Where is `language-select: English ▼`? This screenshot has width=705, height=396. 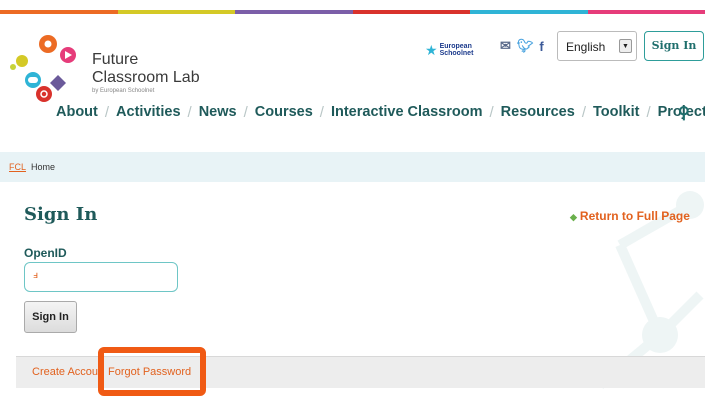 language-select: English ▼ is located at coordinates (597, 46).